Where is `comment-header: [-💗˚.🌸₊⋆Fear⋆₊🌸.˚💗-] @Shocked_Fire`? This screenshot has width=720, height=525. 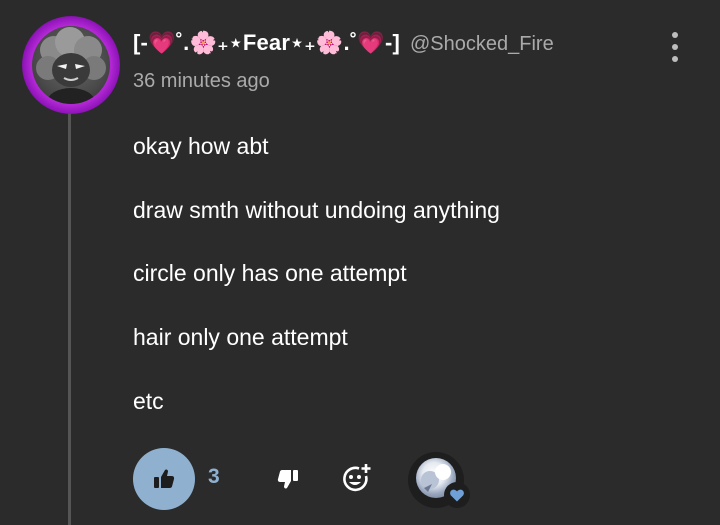
comment-header: [-💗˚.🌸₊⋆Fear⋆₊🌸.˚💗-] @Shocked_Fire is located at coordinates (343, 43).